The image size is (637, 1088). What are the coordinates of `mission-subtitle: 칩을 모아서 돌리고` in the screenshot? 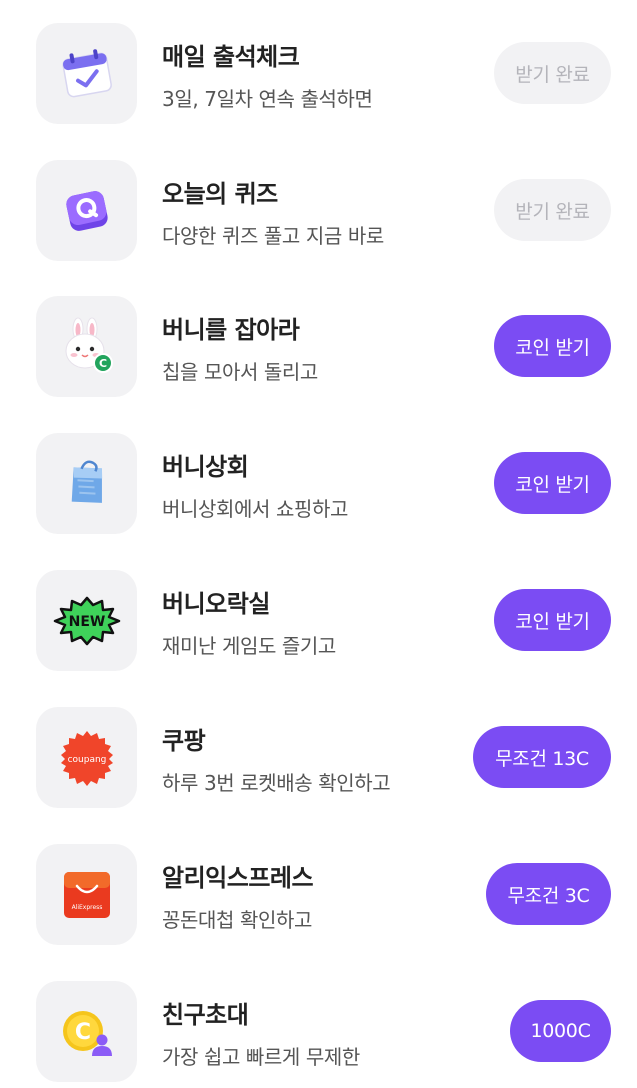 It's located at (240, 372).